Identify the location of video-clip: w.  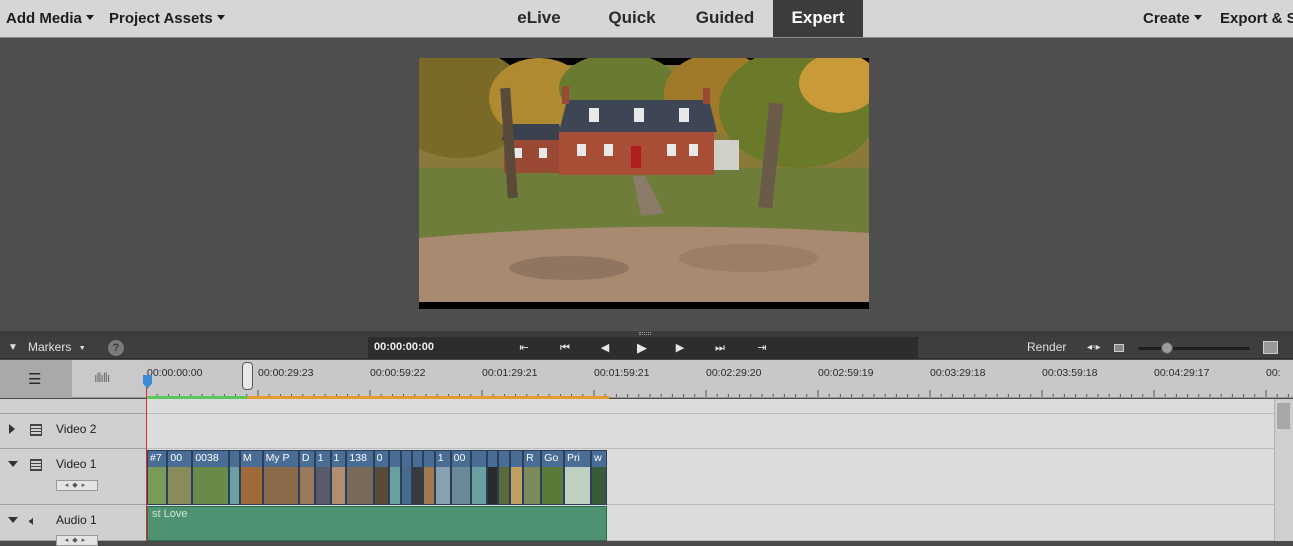
(599, 477).